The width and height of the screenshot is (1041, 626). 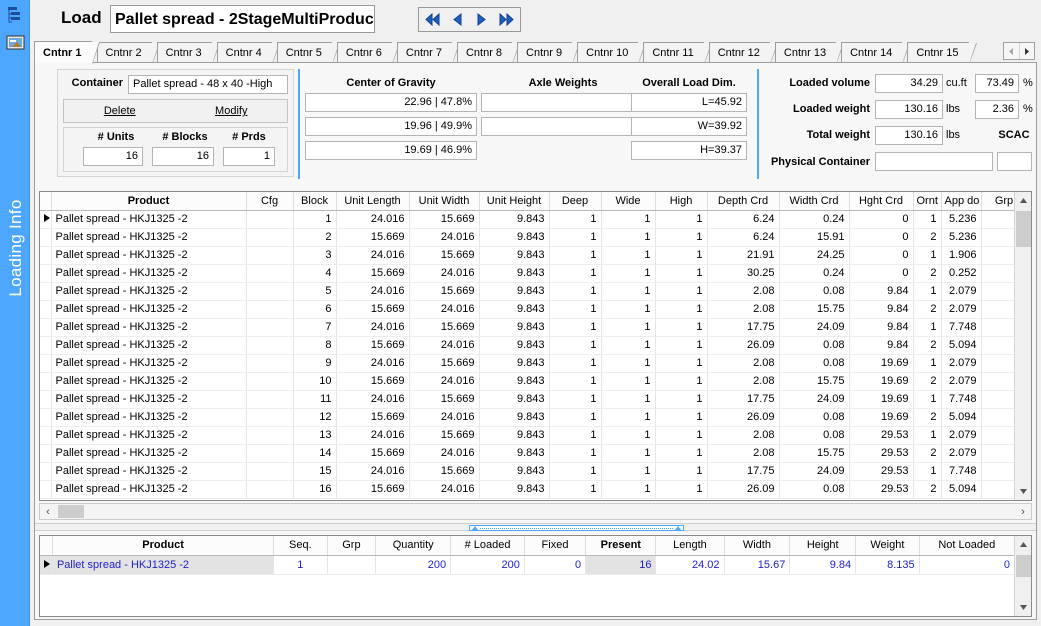 What do you see at coordinates (612, 53) in the screenshot?
I see `tab-container-10: Cntnr 10` at bounding box center [612, 53].